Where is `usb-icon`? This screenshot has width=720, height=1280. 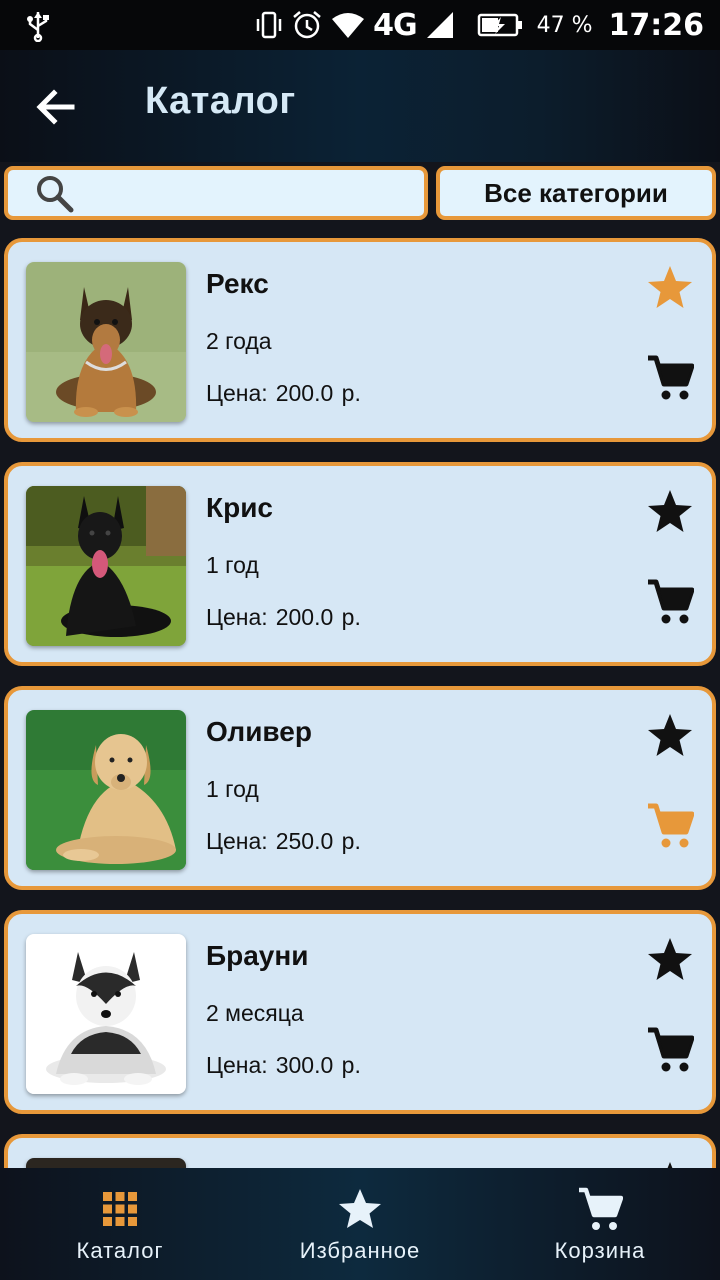
usb-icon is located at coordinates (38, 27).